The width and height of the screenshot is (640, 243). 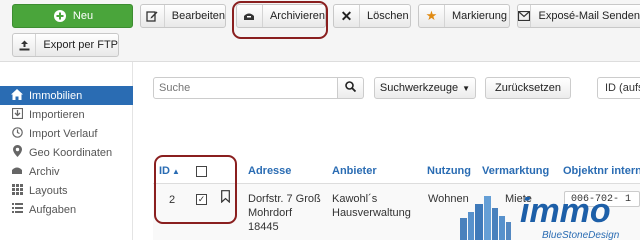 I want to click on grid-icon, so click(x=17, y=190).